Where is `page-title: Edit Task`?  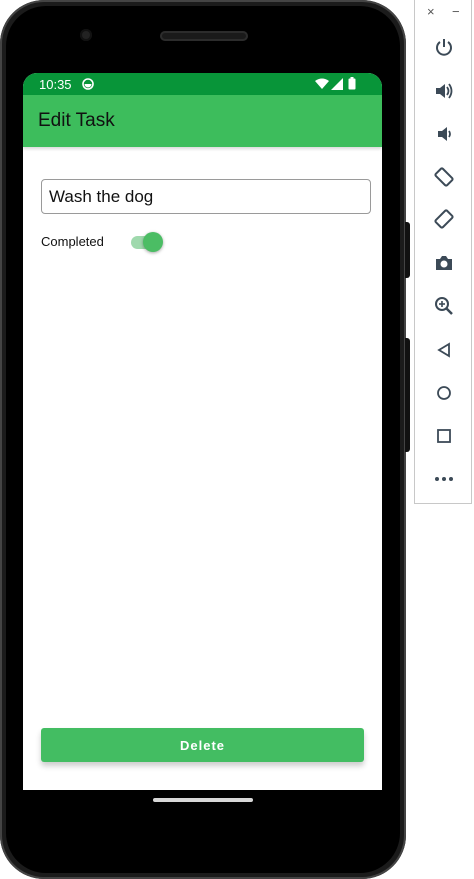
page-title: Edit Task is located at coordinates (76, 120).